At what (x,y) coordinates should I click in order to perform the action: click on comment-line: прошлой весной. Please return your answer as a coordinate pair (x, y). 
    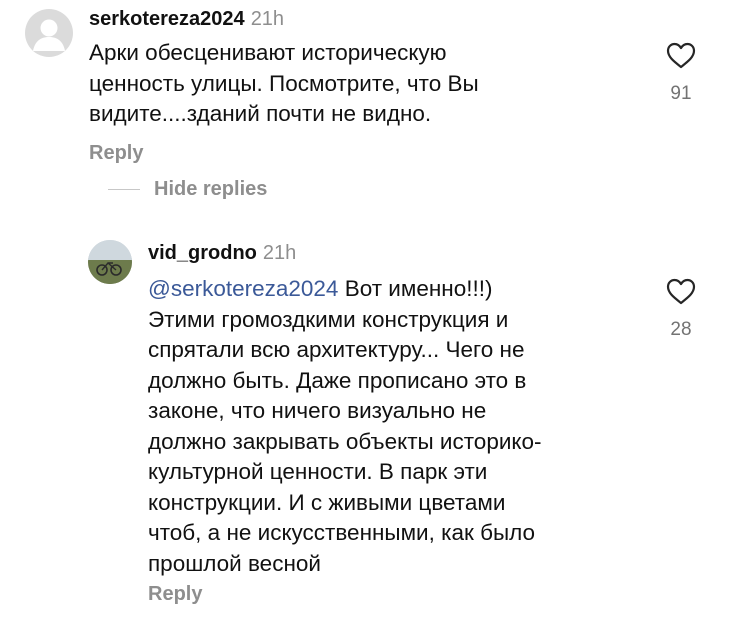
    Looking at the image, I should click on (234, 563).